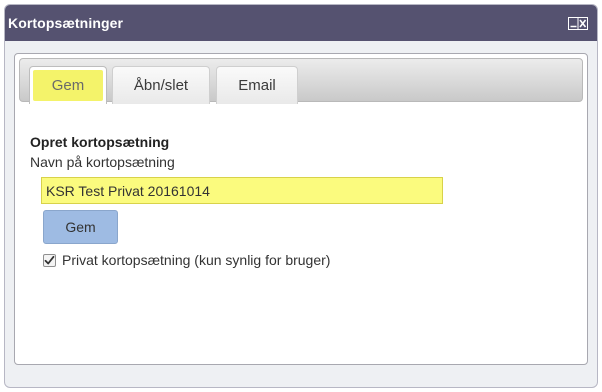 The image size is (602, 392). I want to click on minimize-close-icon, so click(578, 23).